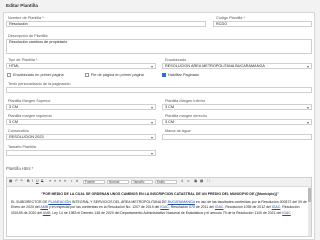 The width and height of the screenshot is (320, 240). What do you see at coordinates (309, 195) in the screenshot?
I see `editor-scrollbar-thumb` at bounding box center [309, 195].